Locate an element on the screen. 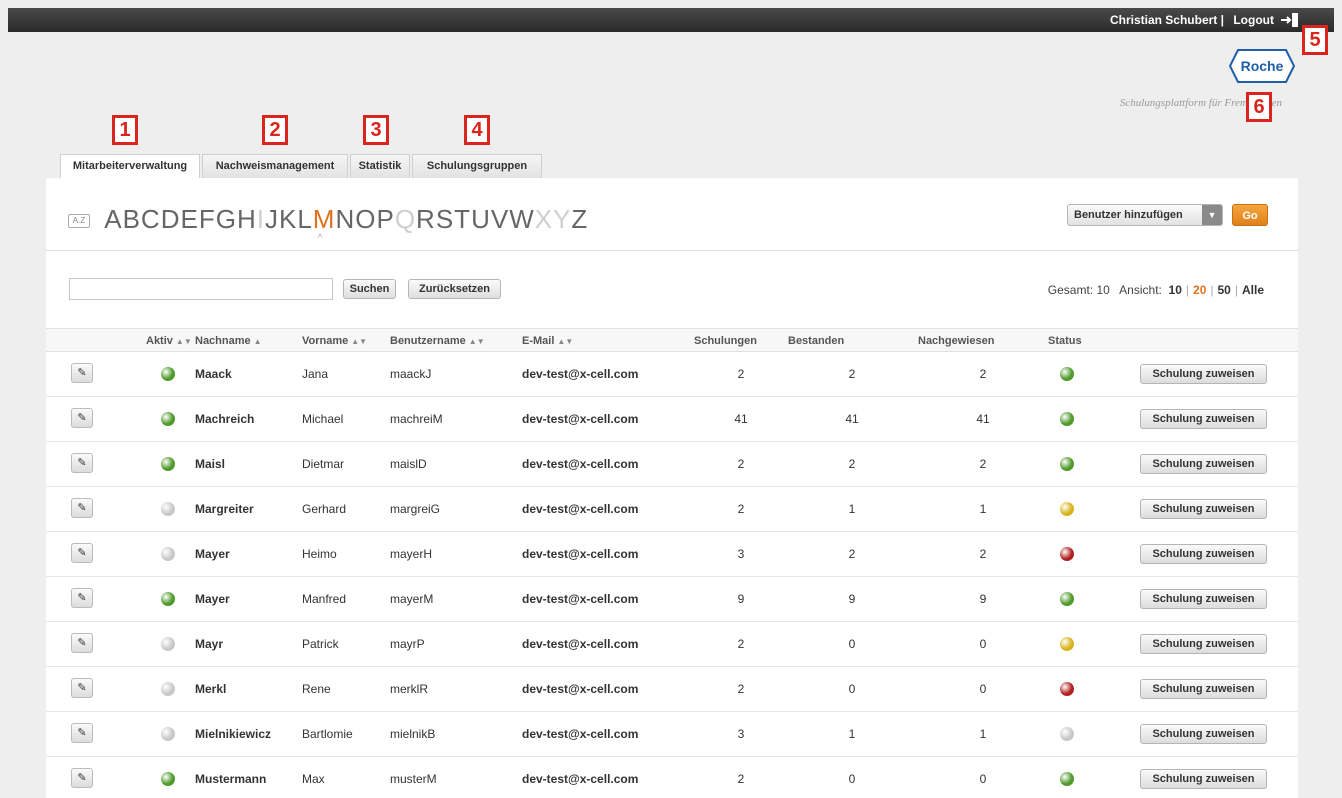 This screenshot has width=1342, height=798. col-email: E-Mail ▲▼ is located at coordinates (547, 341).